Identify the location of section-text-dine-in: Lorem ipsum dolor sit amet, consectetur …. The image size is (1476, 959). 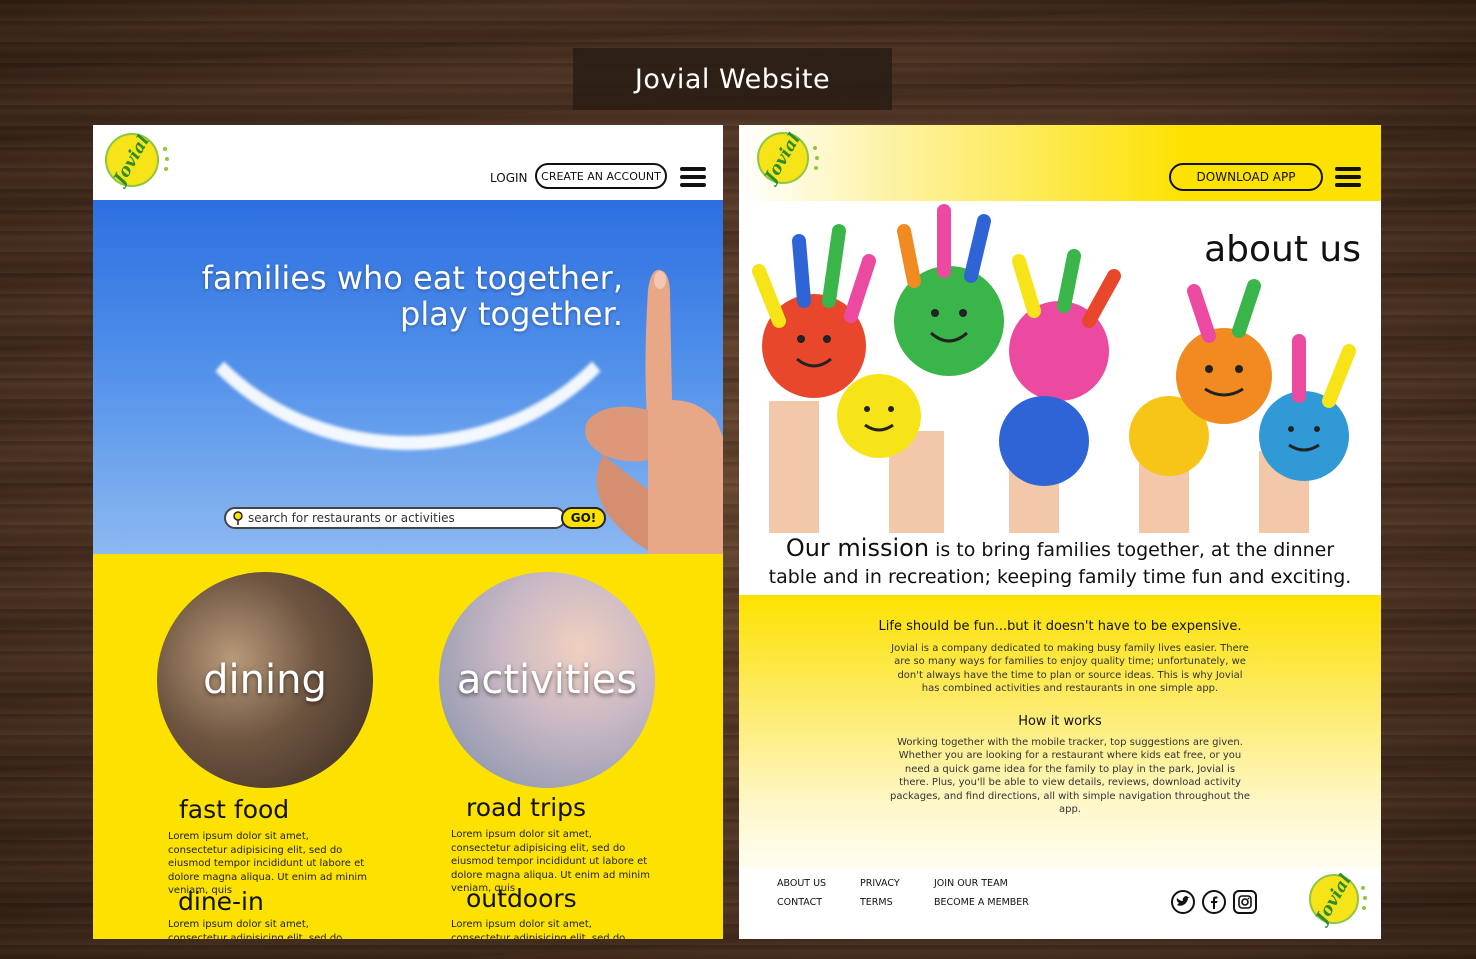
(255, 929).